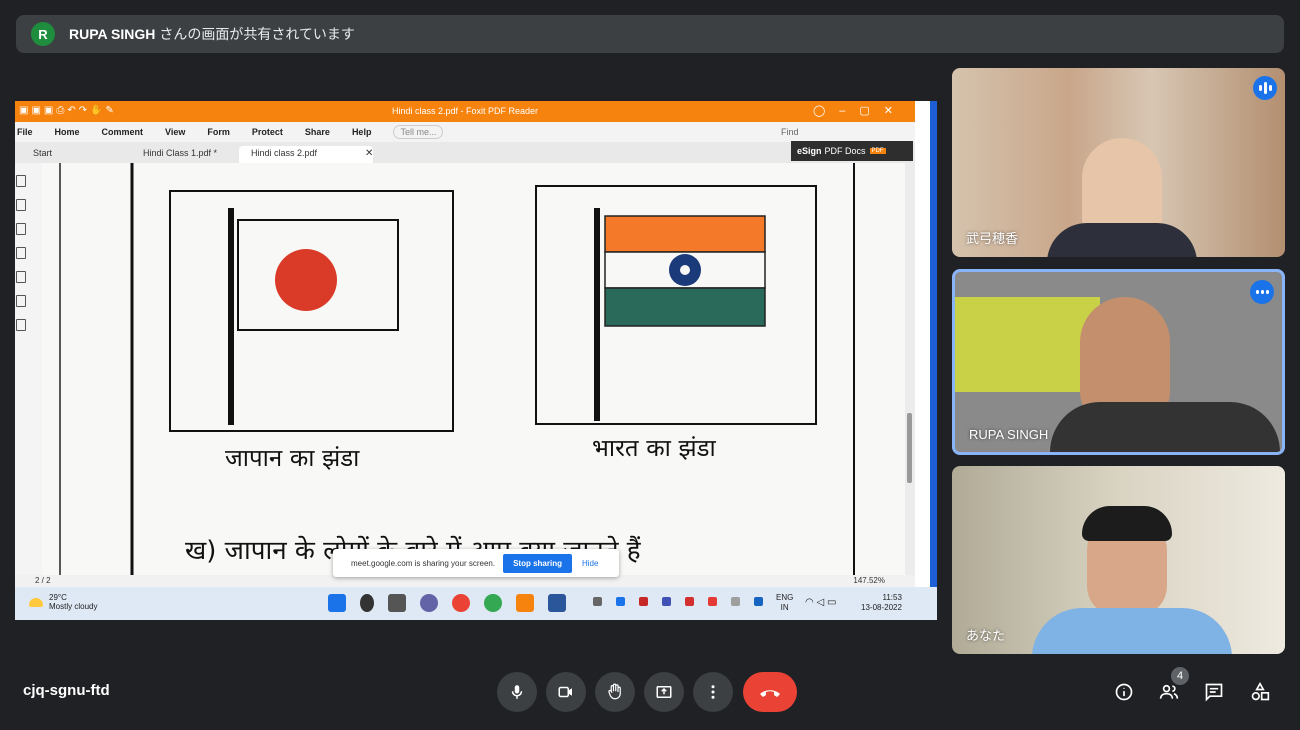 The width and height of the screenshot is (1300, 730). I want to click on participant-hair, so click(1127, 523).